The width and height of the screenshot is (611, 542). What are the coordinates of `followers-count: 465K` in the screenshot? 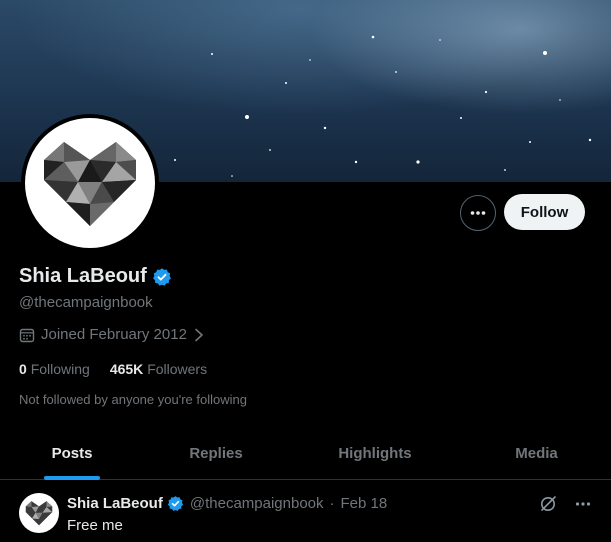 It's located at (126, 369).